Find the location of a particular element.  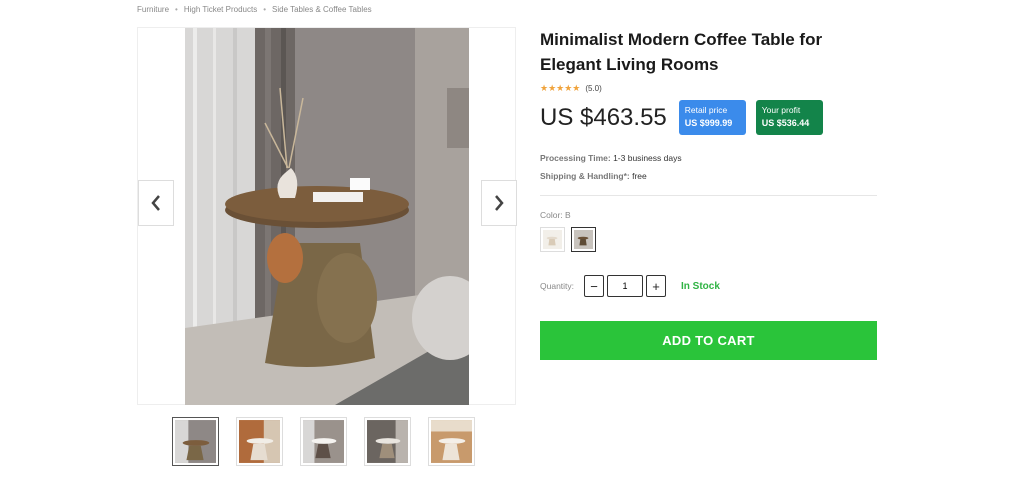

prev-image-button is located at coordinates (156, 203).